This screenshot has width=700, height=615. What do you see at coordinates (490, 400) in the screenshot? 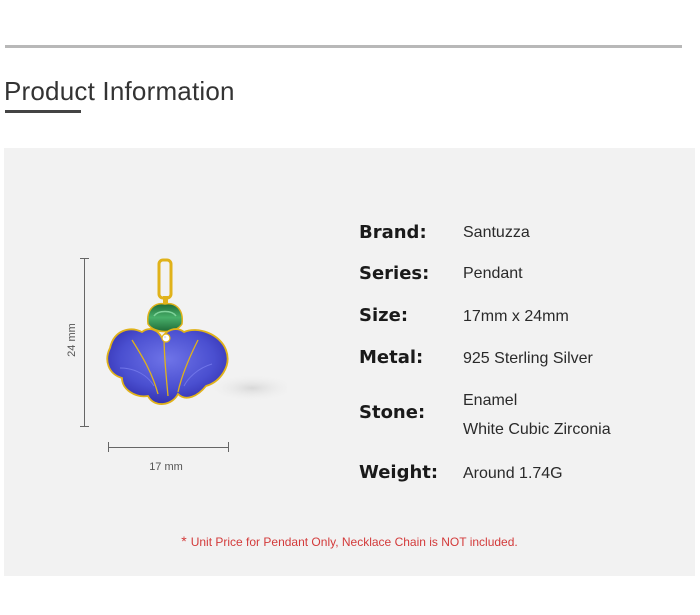
I see `stone-value-1: Enamel` at bounding box center [490, 400].